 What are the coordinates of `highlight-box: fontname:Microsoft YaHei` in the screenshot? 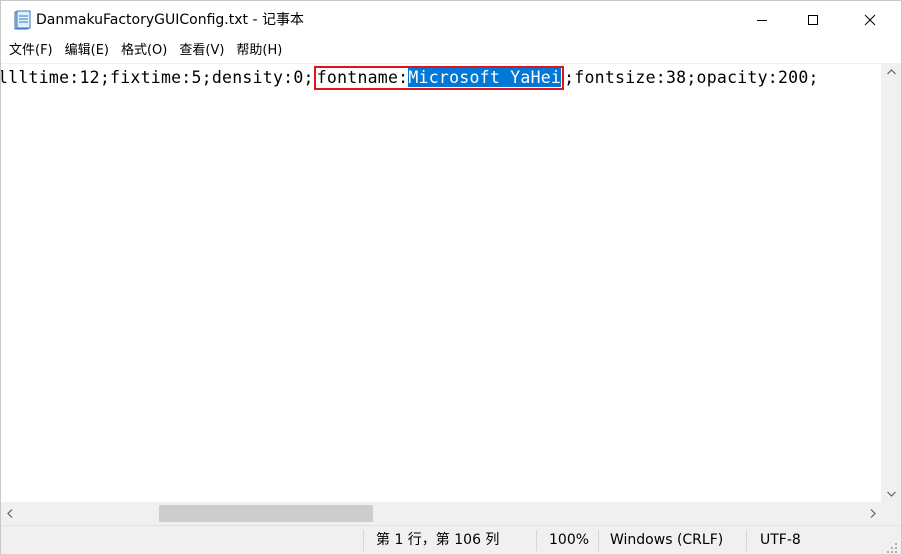 It's located at (439, 78).